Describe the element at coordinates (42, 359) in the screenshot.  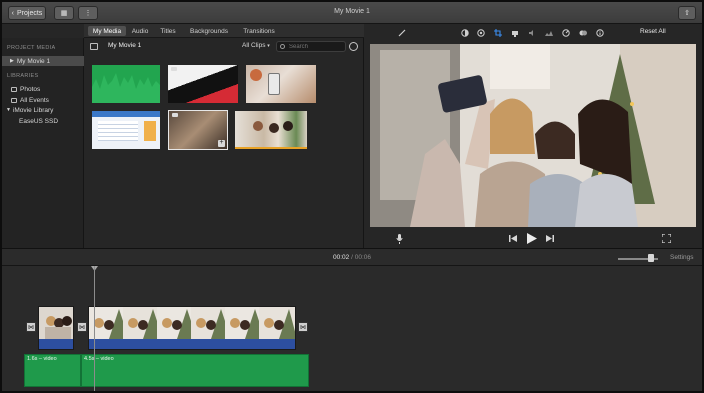
I see `audio-clip-label: 1.6s – video` at that location.